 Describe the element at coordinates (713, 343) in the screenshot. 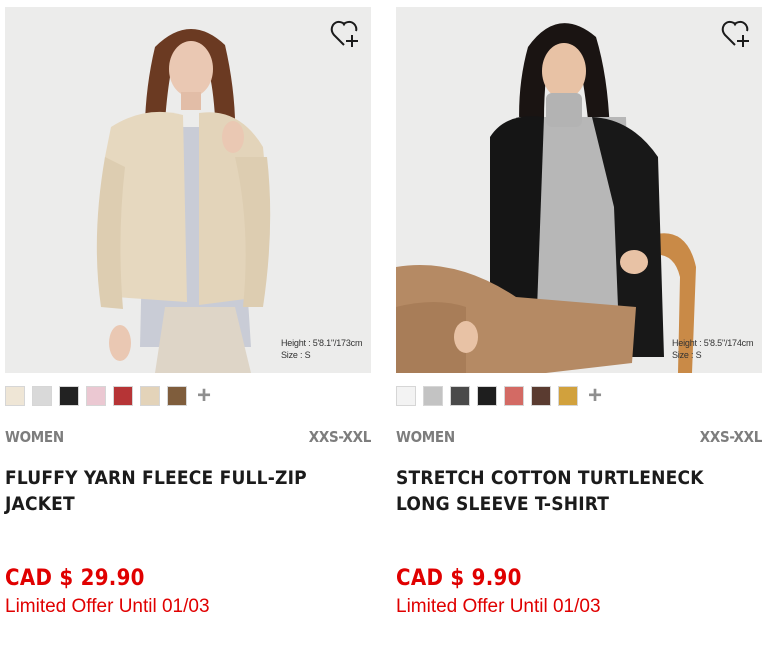

I see `model-height: Height : 5'8.5"/174cm` at that location.